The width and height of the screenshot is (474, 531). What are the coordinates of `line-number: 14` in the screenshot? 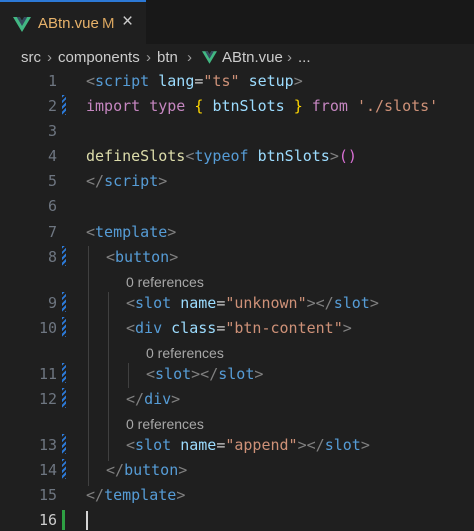 It's located at (47, 470).